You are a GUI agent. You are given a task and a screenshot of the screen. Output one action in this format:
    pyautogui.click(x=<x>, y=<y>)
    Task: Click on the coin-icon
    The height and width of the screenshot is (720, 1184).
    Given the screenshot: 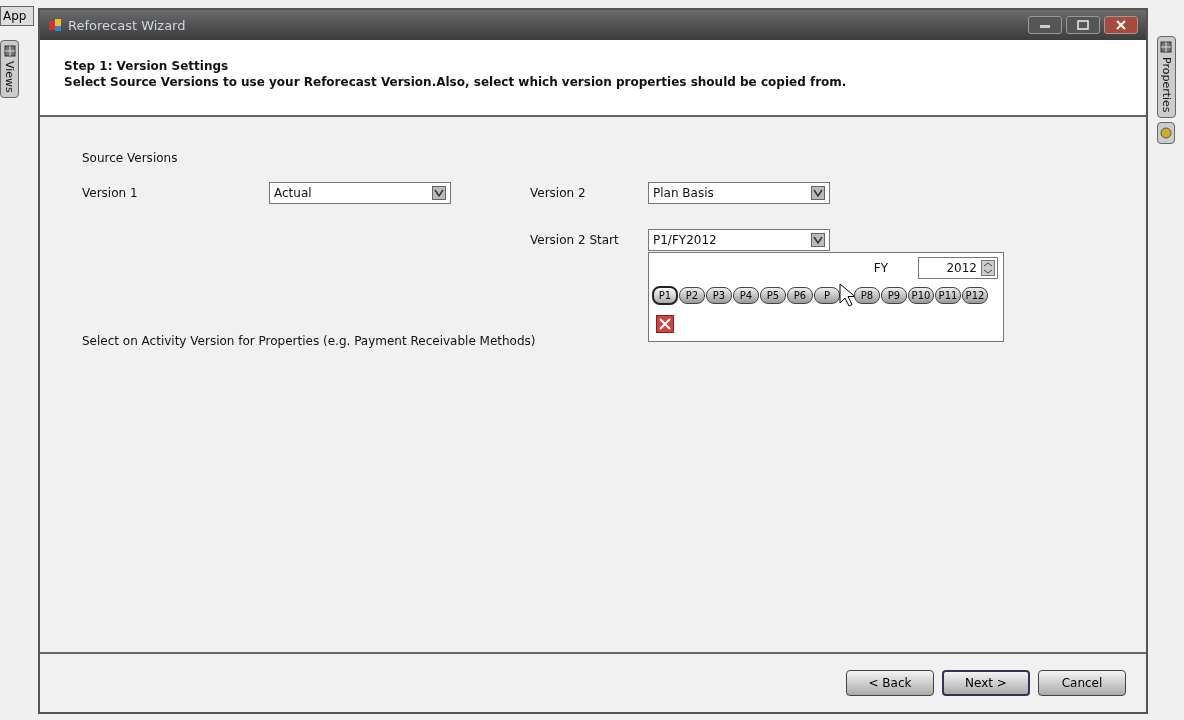 What is the action you would take?
    pyautogui.click(x=1166, y=132)
    